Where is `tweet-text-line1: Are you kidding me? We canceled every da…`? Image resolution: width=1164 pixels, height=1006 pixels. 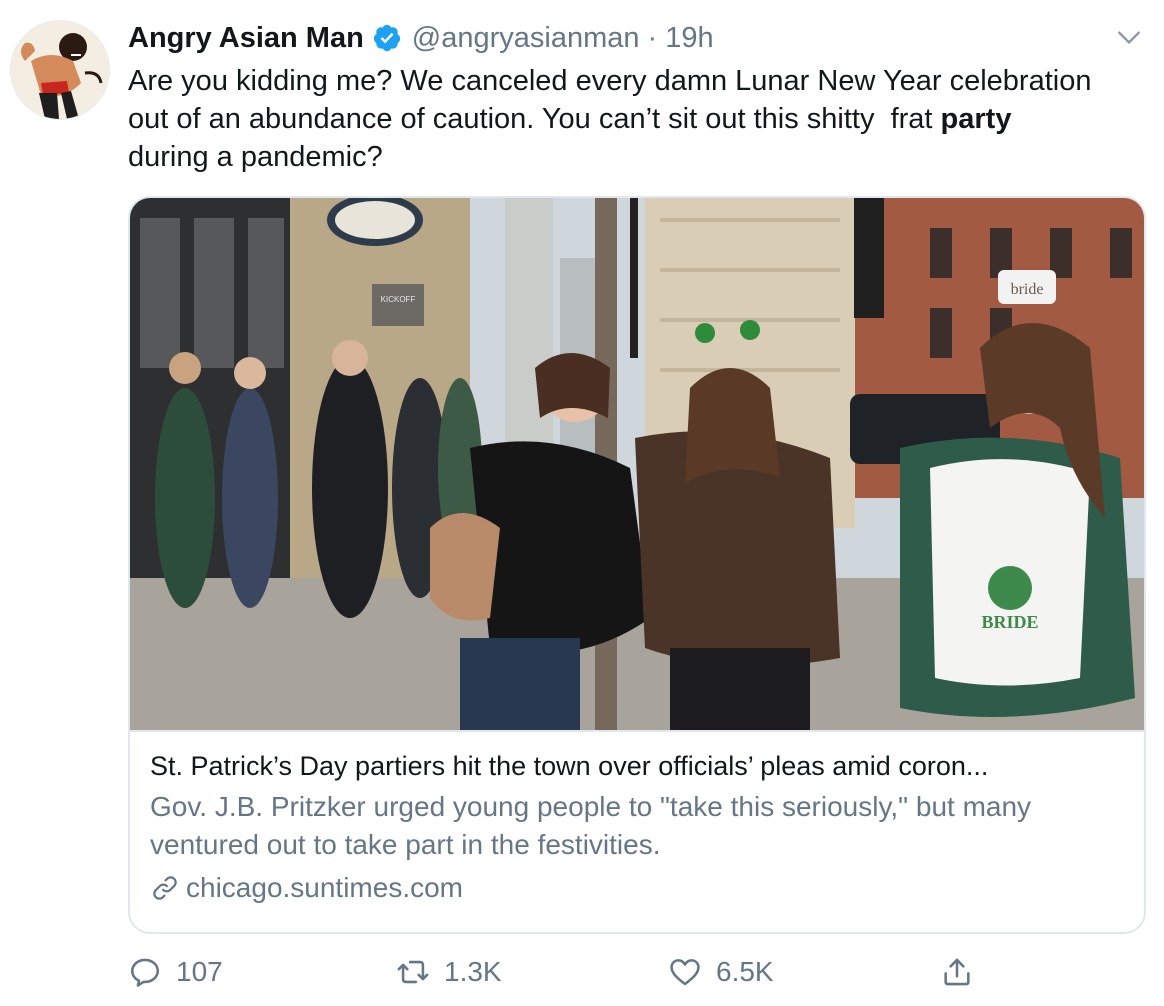 tweet-text-line1: Are you kidding me? We canceled every da… is located at coordinates (610, 81).